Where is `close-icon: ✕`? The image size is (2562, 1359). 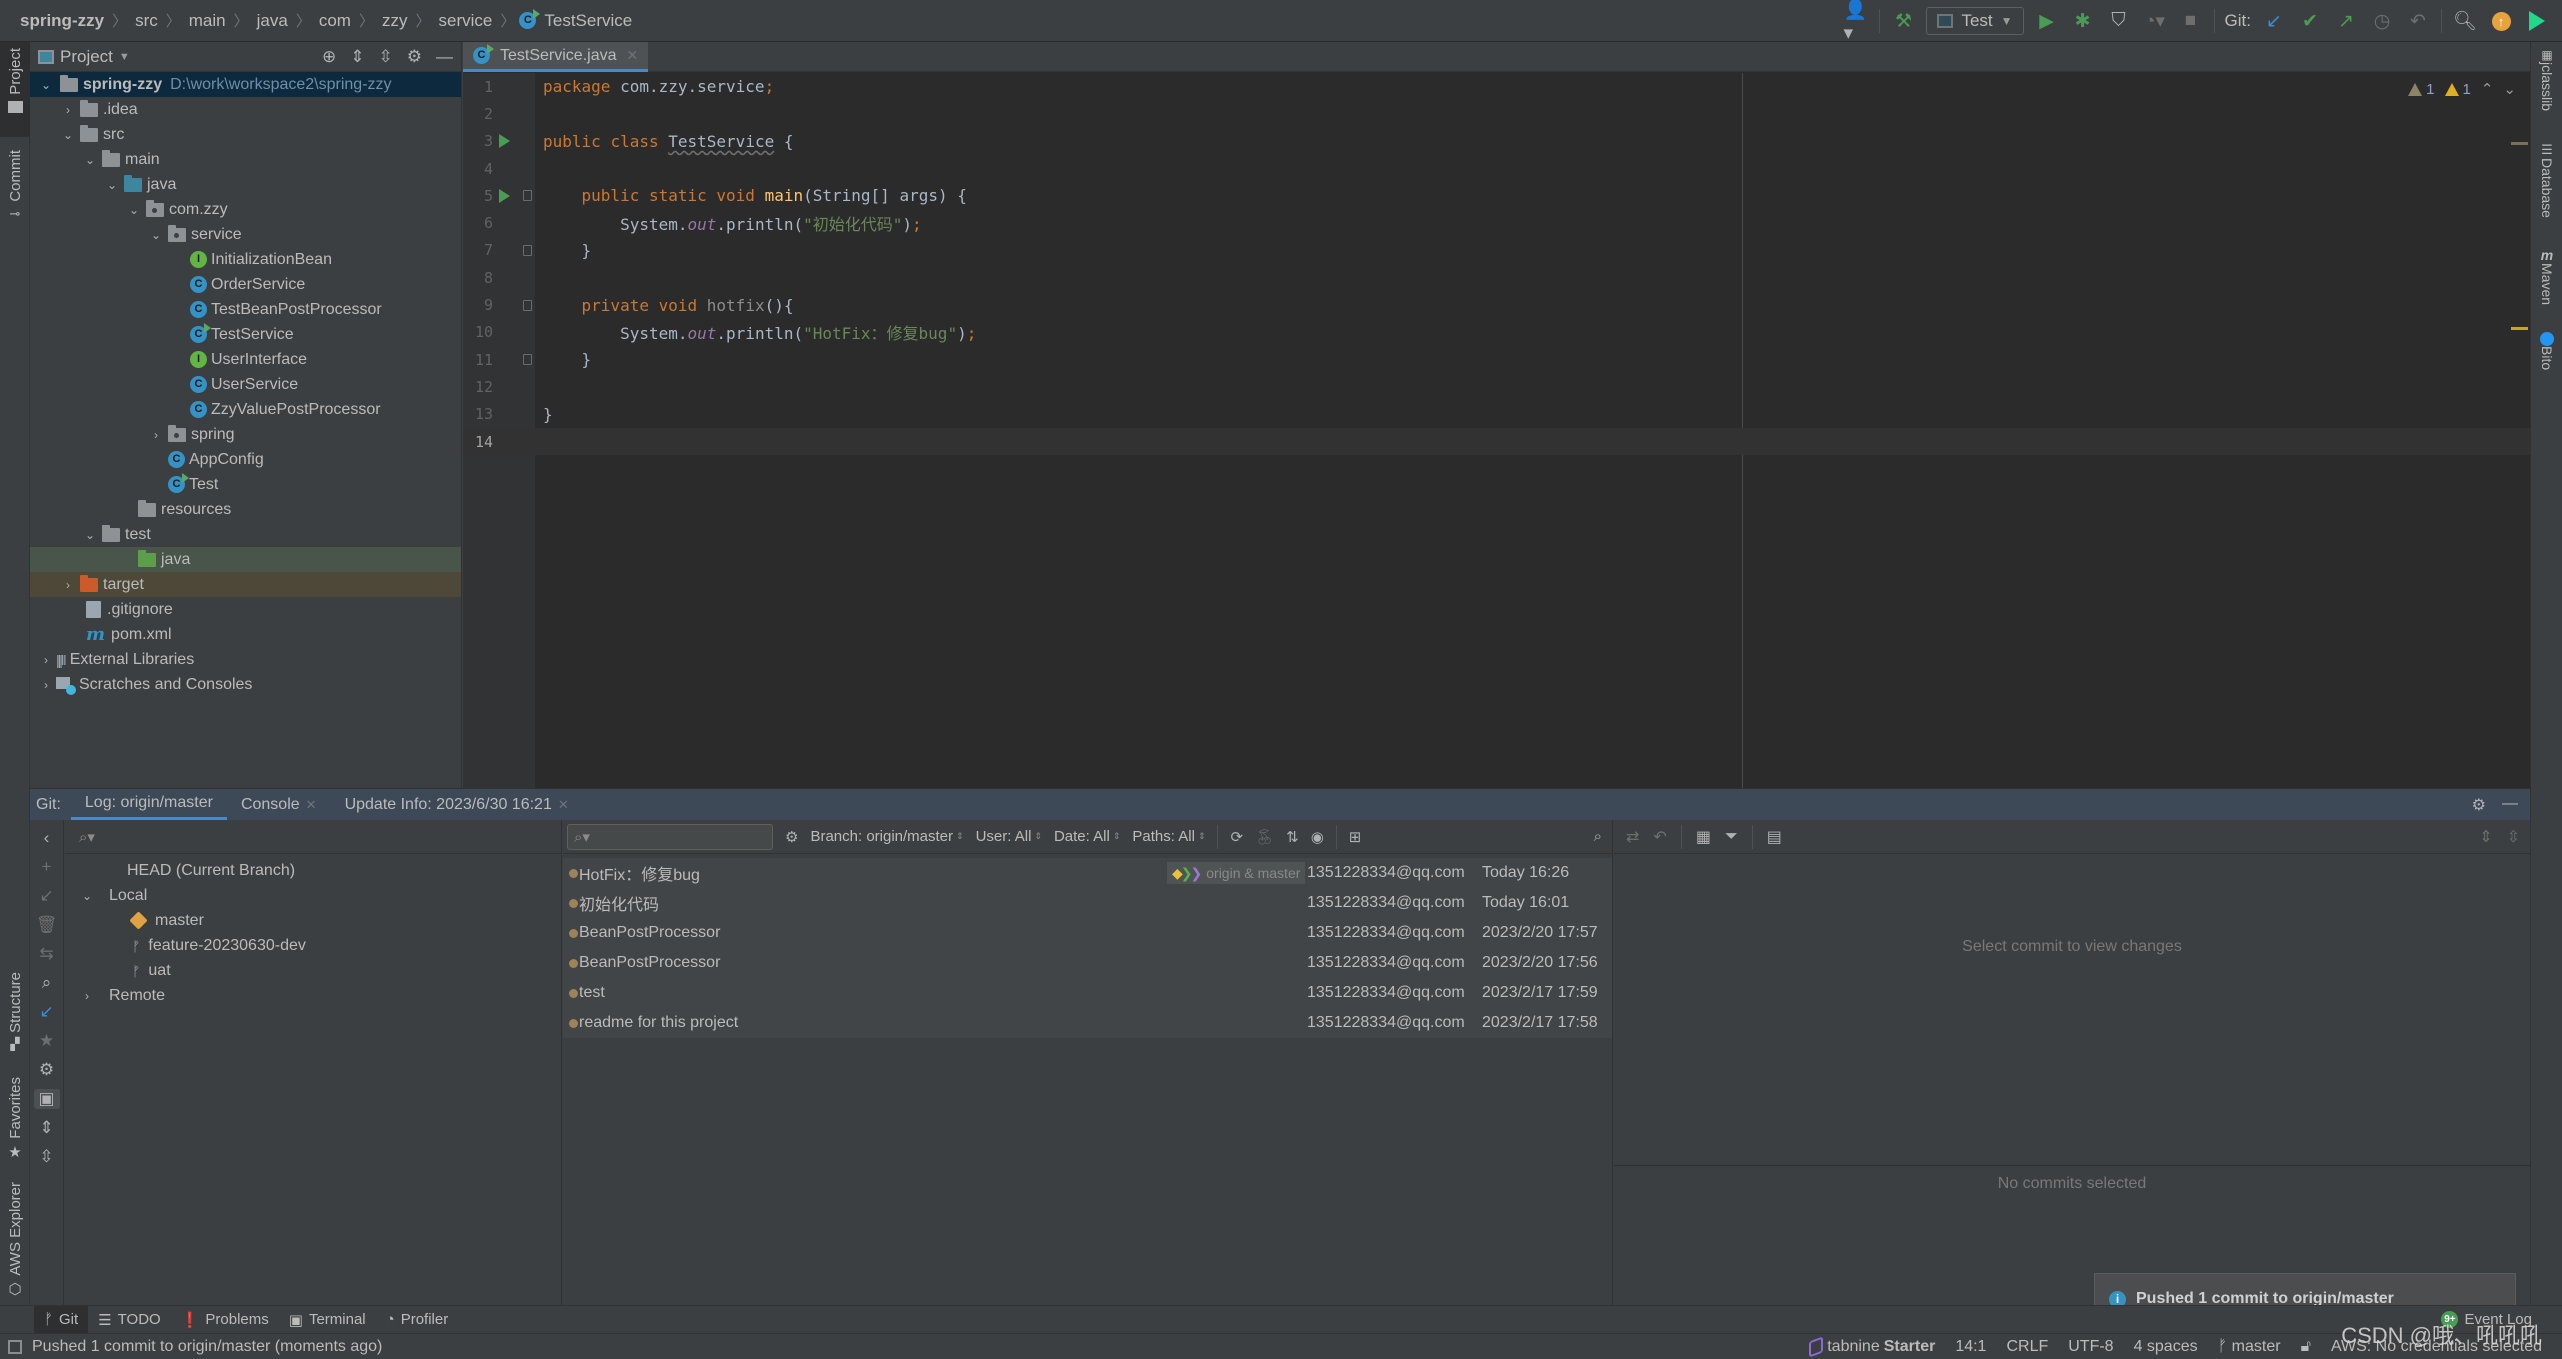 close-icon: ✕ is located at coordinates (633, 55).